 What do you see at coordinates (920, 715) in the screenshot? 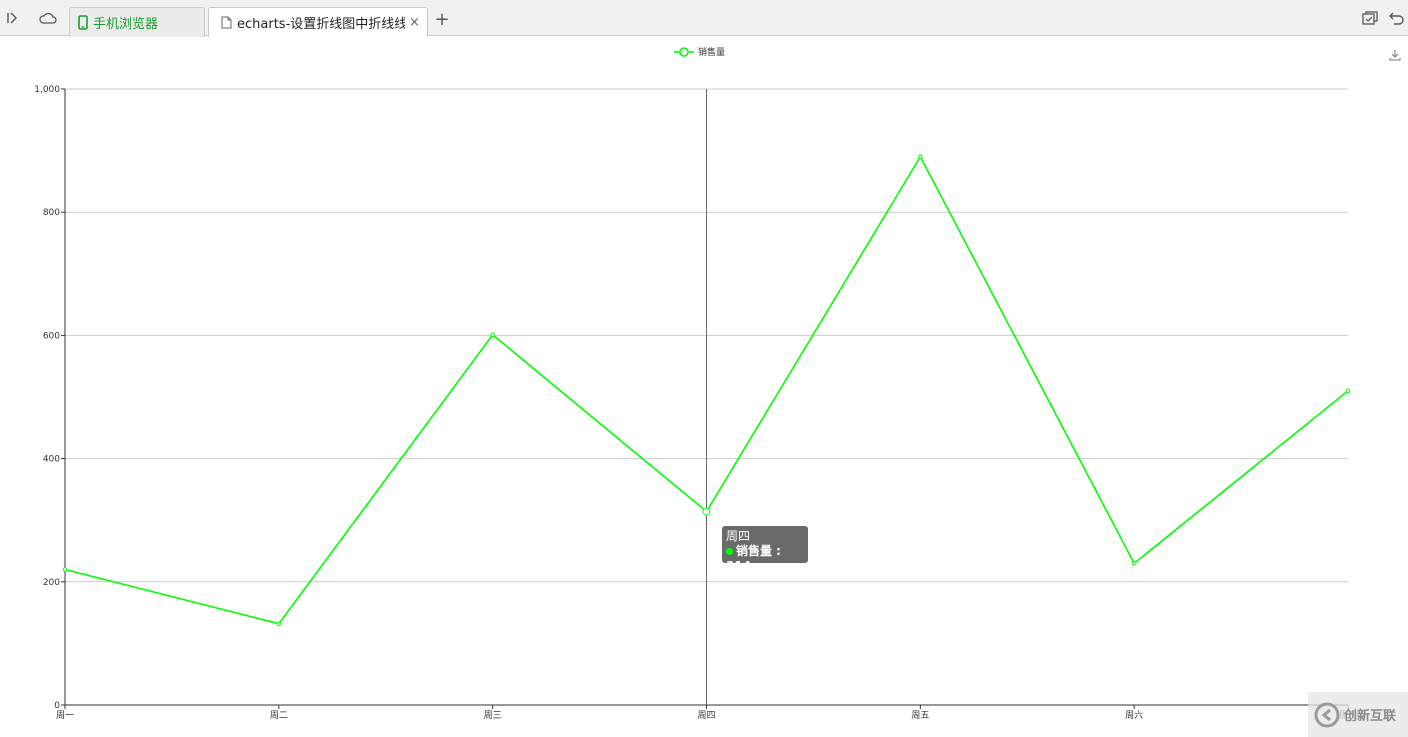
I see `x-tick-label: 周五` at bounding box center [920, 715].